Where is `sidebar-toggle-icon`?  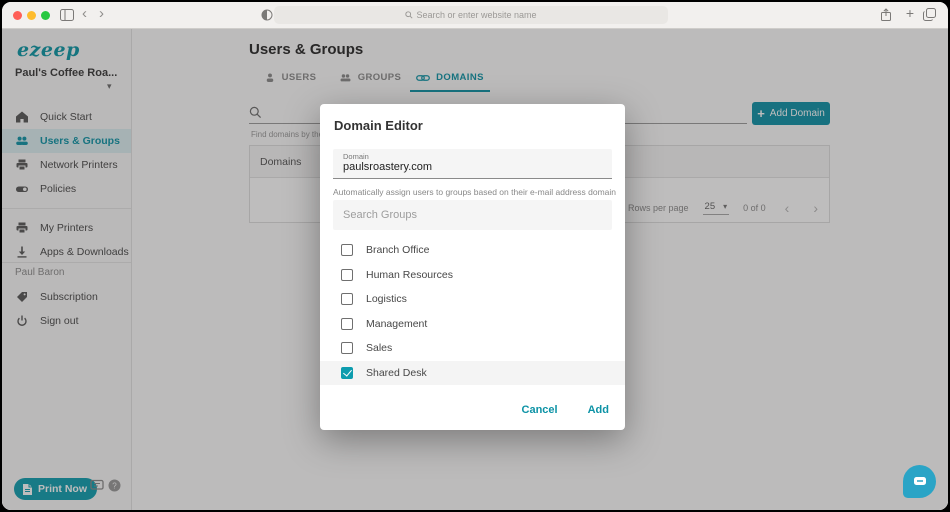 sidebar-toggle-icon is located at coordinates (67, 16).